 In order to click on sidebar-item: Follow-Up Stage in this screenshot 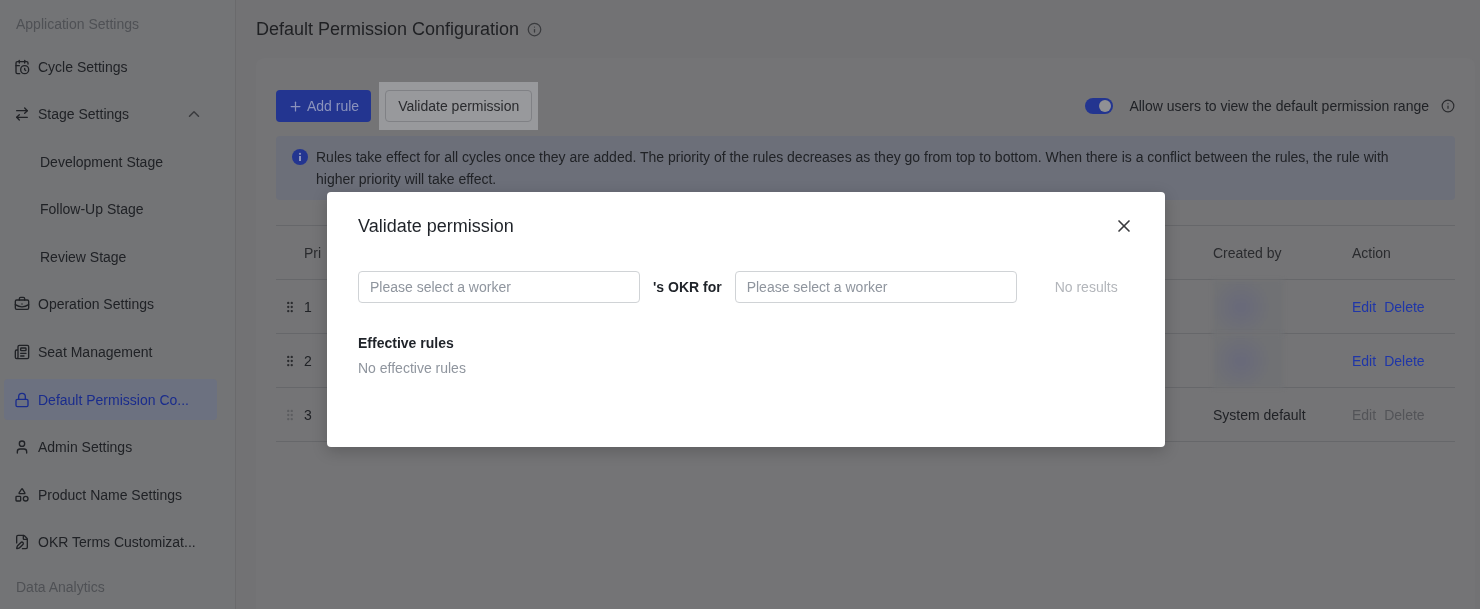, I will do `click(110, 209)`.